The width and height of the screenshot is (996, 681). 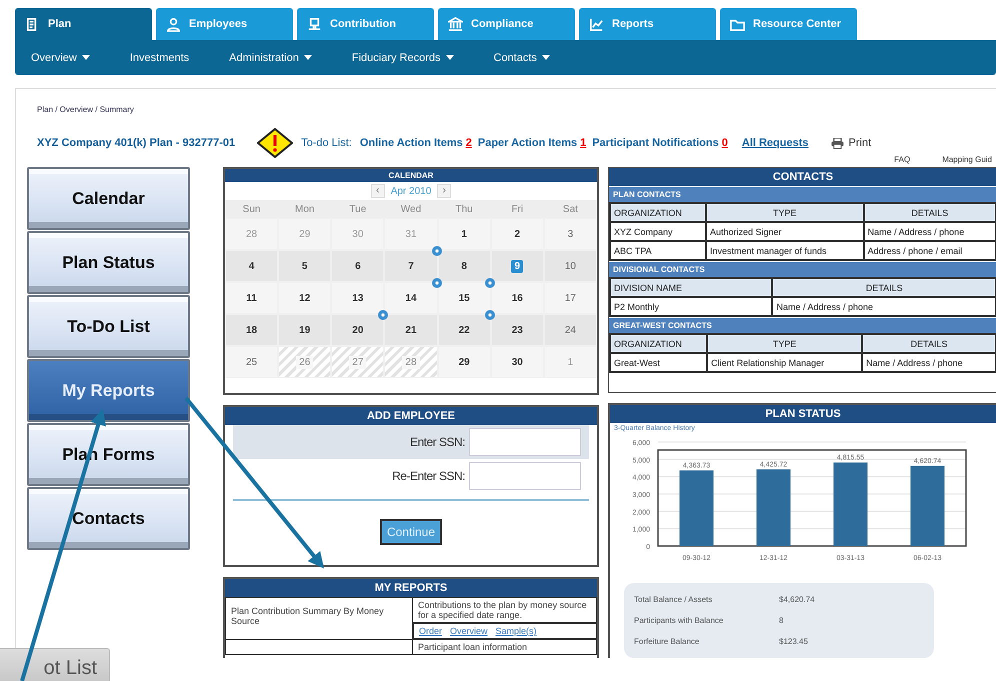 What do you see at coordinates (365, 24) in the screenshot?
I see `nav-tab: Contribution` at bounding box center [365, 24].